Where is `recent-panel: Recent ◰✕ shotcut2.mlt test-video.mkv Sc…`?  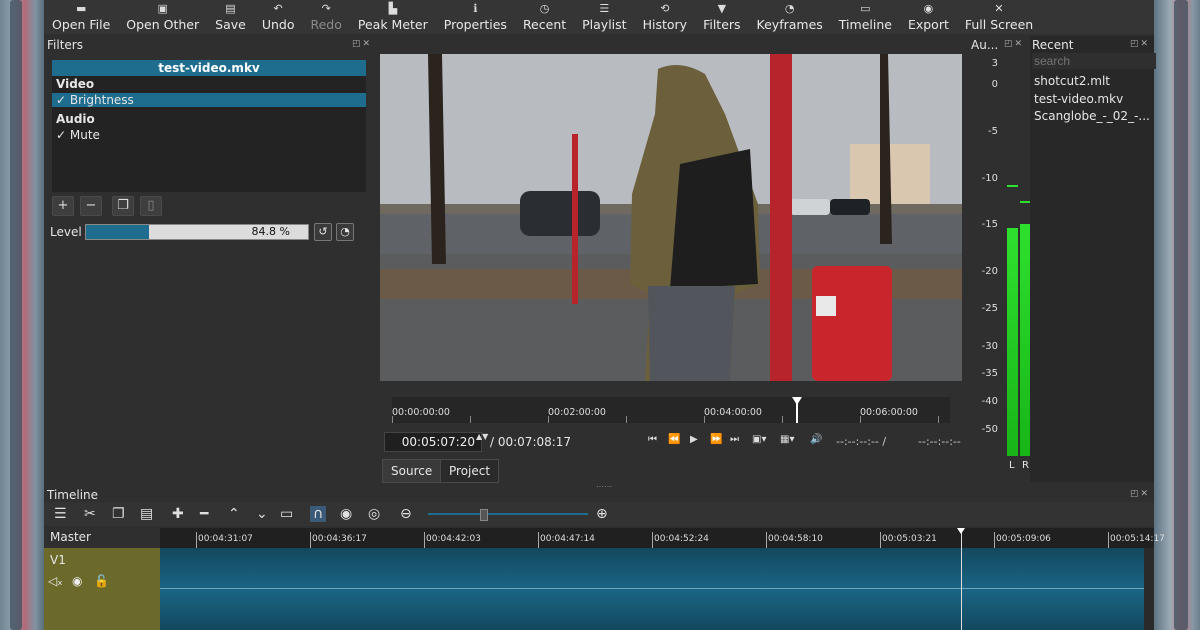
recent-panel: Recent ◰✕ shotcut2.mlt test-video.mkv Sc… is located at coordinates (1093, 259).